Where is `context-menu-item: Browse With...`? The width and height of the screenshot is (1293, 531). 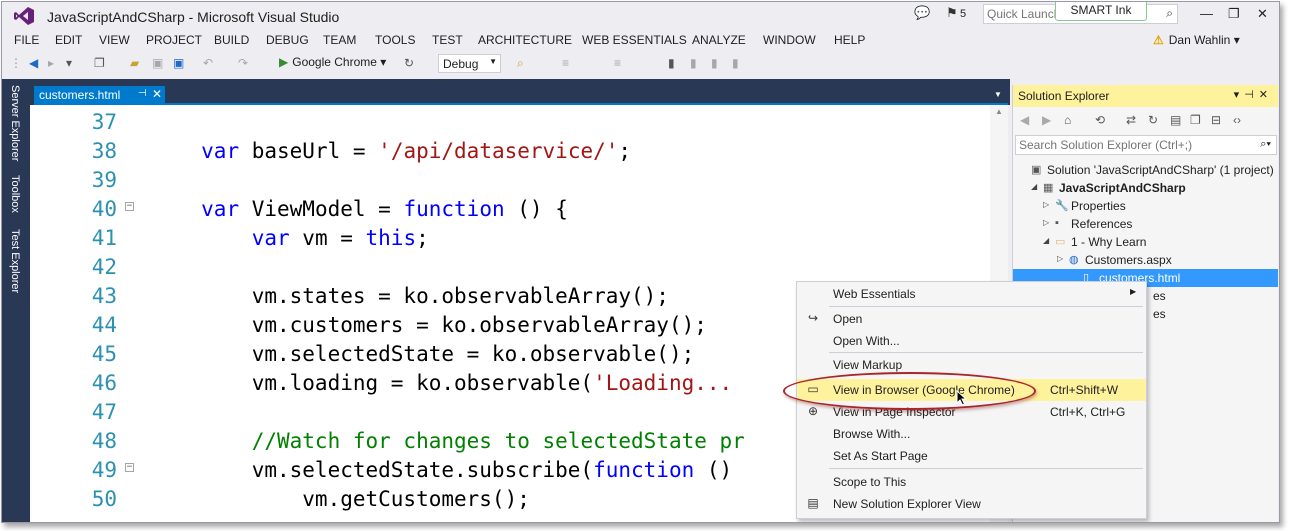
context-menu-item: Browse With... is located at coordinates (971, 434).